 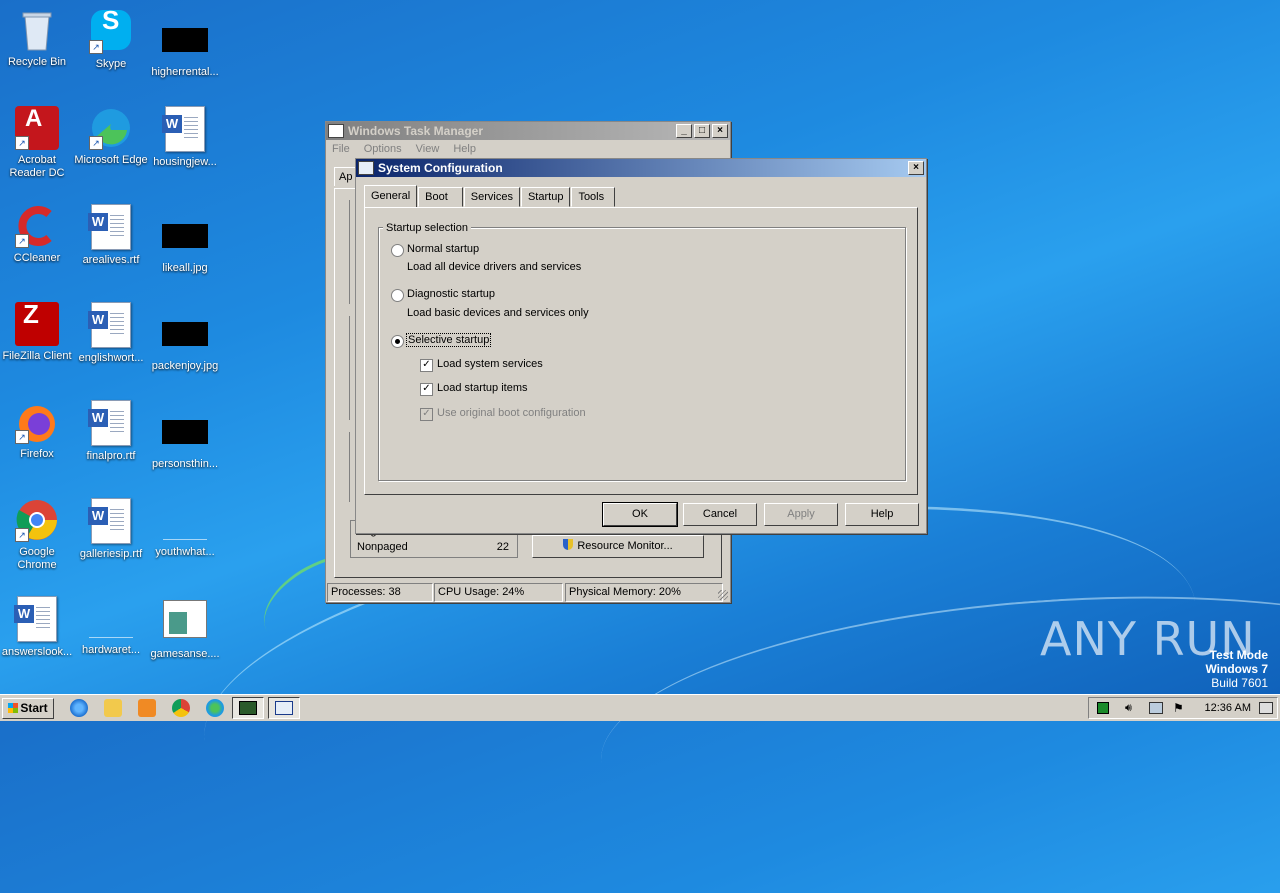 I want to click on menu-options: Options, so click(x=383, y=149).